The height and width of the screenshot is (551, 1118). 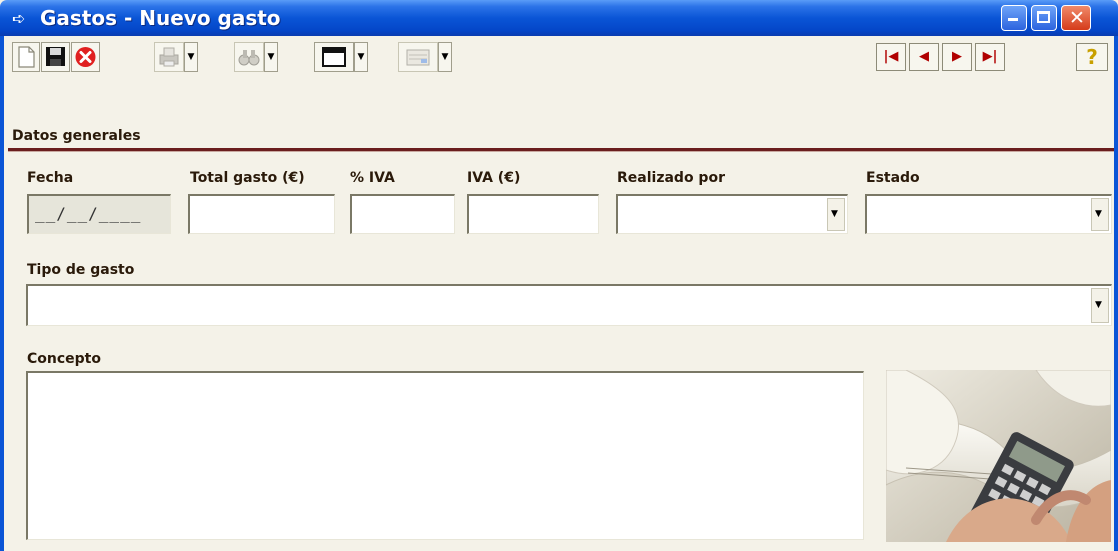 I want to click on view-button, so click(x=418, y=57).